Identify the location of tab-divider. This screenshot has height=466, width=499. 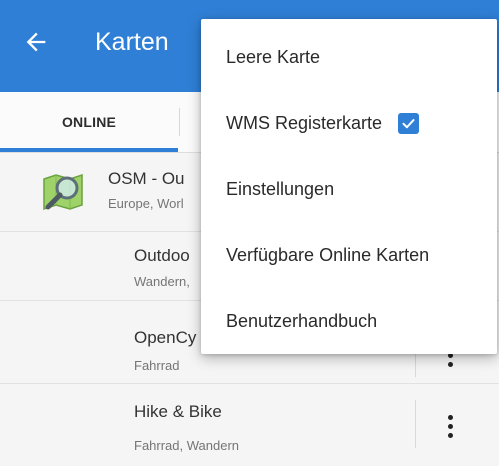
(179, 122).